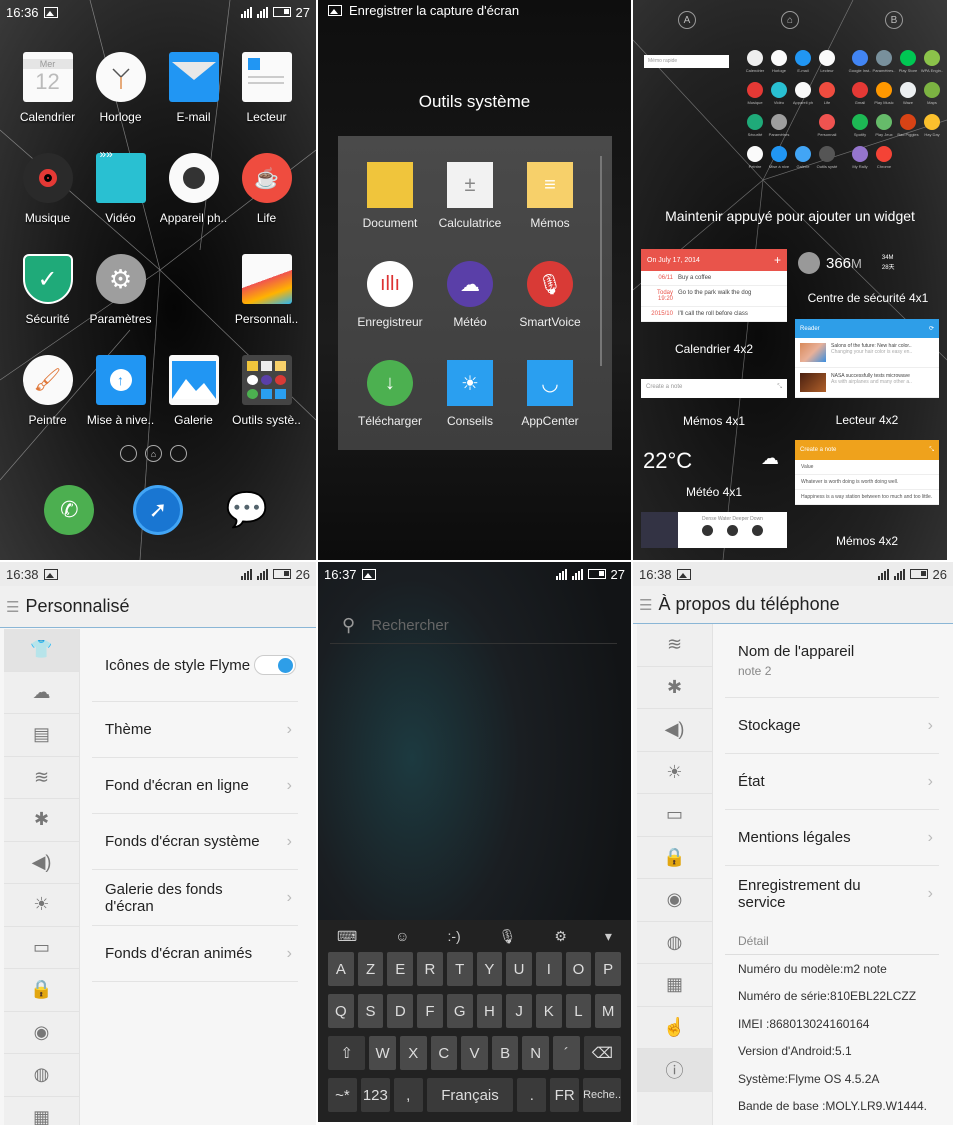 Image resolution: width=960 pixels, height=1143 pixels. Describe the element at coordinates (120, 304) in the screenshot. I see `app-settings: ⚙ Paramètres` at that location.